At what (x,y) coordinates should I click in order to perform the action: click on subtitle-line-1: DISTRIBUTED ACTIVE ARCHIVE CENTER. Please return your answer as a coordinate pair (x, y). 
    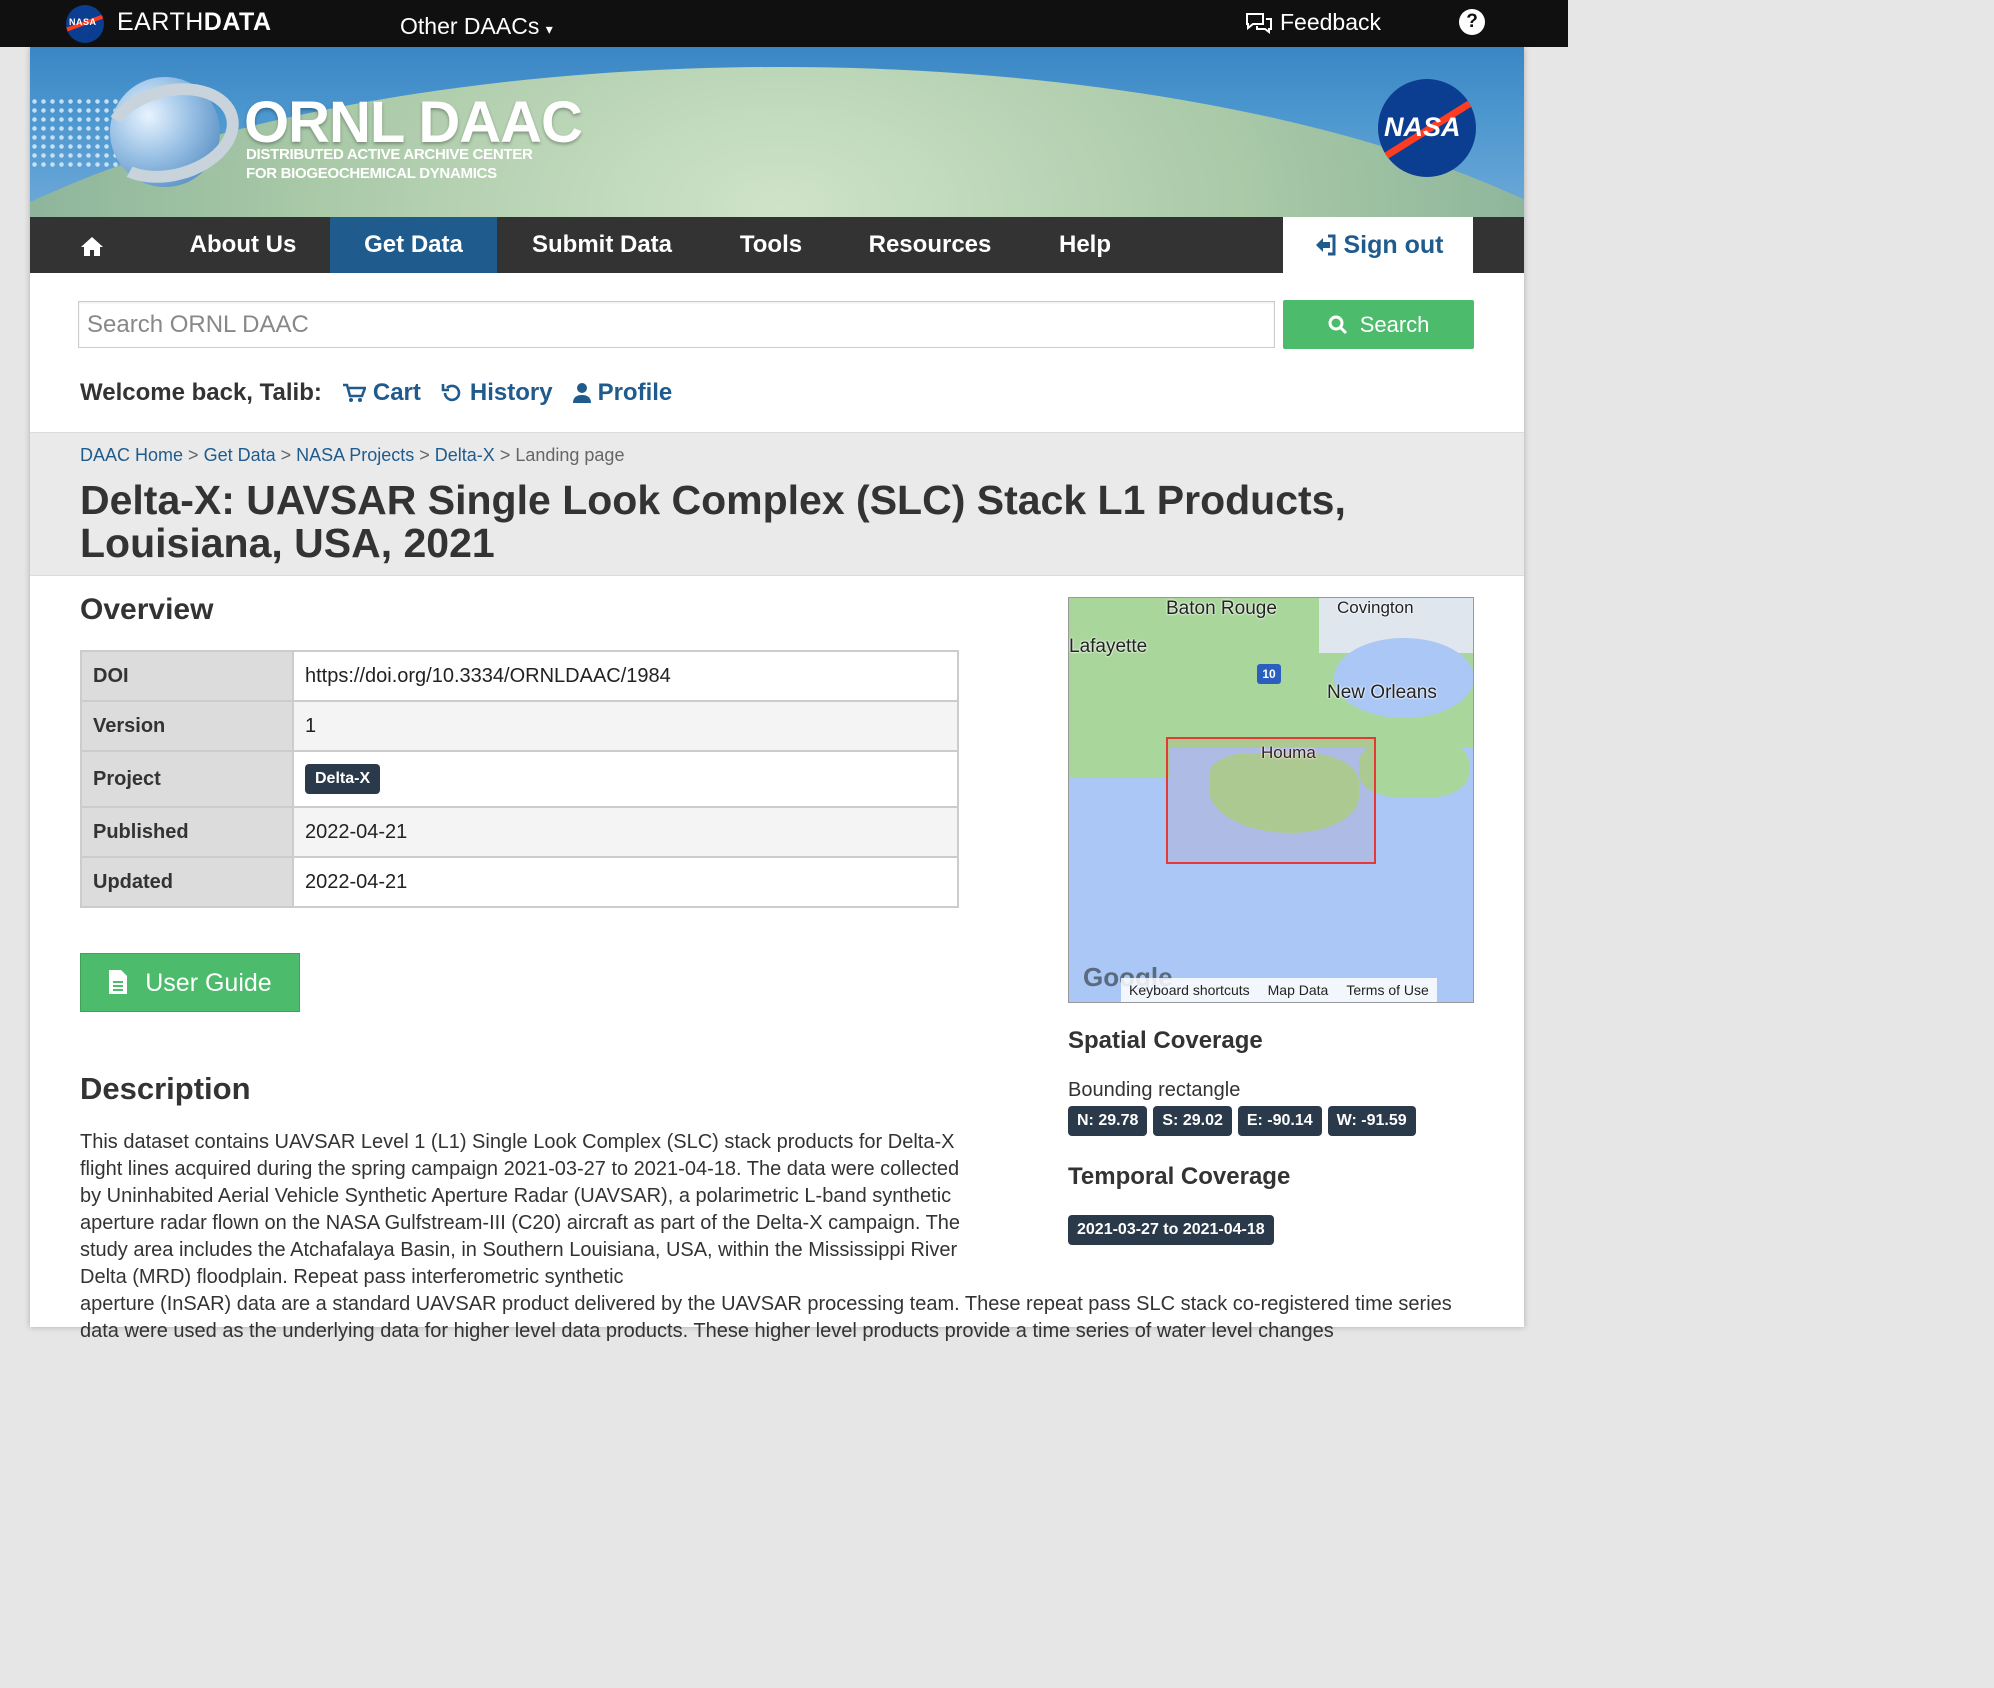
    Looking at the image, I should click on (389, 154).